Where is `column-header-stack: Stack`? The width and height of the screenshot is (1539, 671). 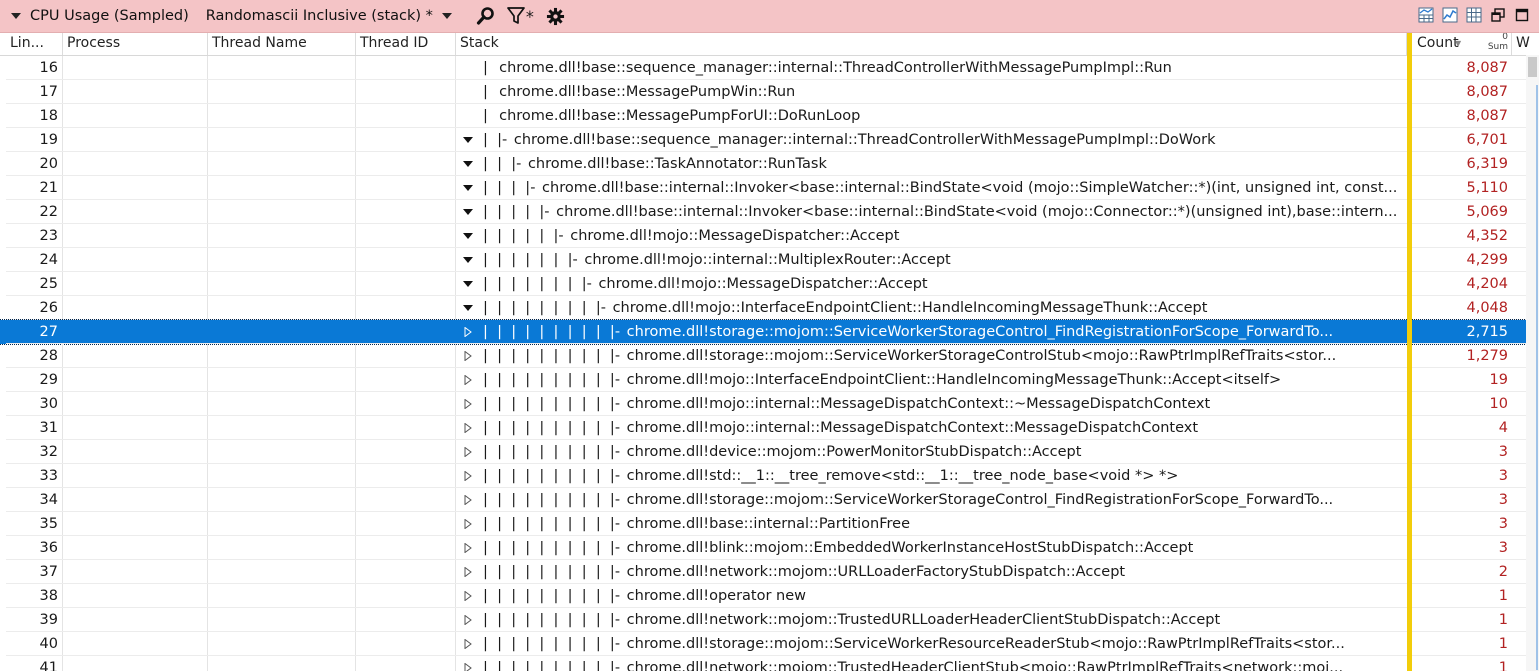
column-header-stack: Stack is located at coordinates (931, 44).